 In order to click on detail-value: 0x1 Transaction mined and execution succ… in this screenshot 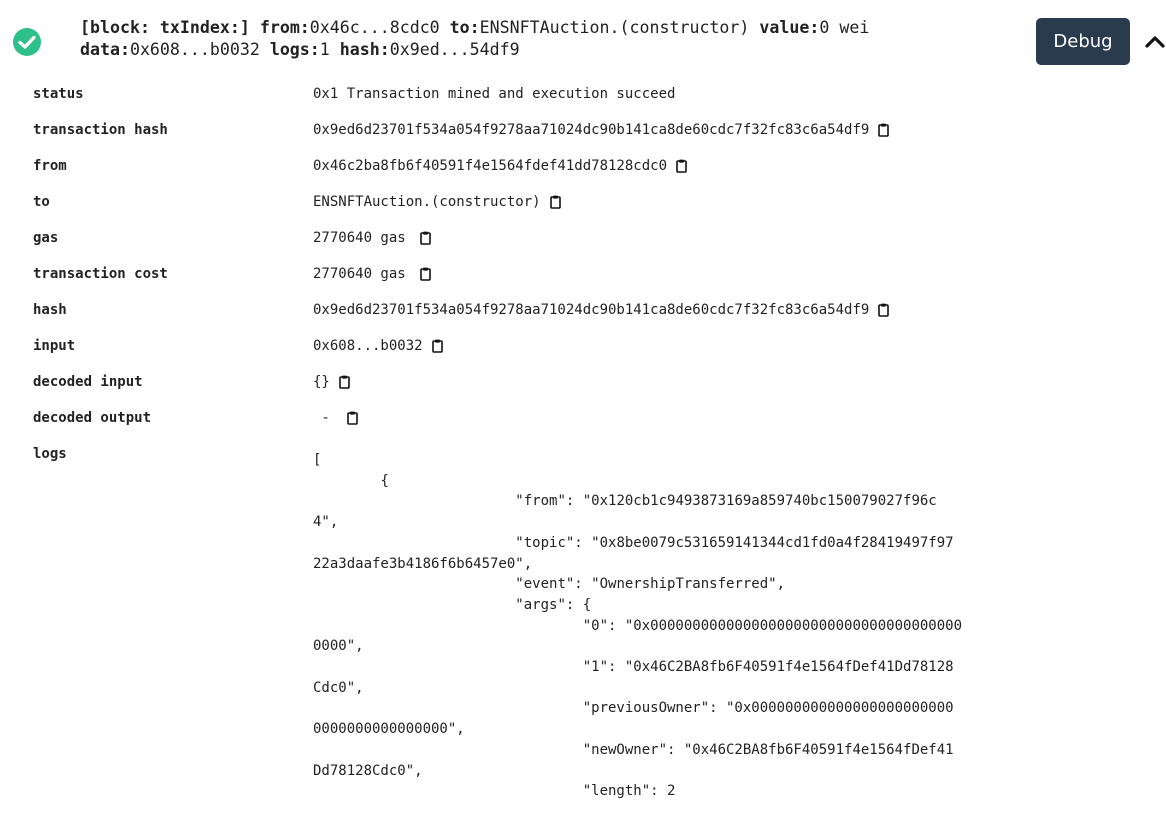, I will do `click(494, 94)`.